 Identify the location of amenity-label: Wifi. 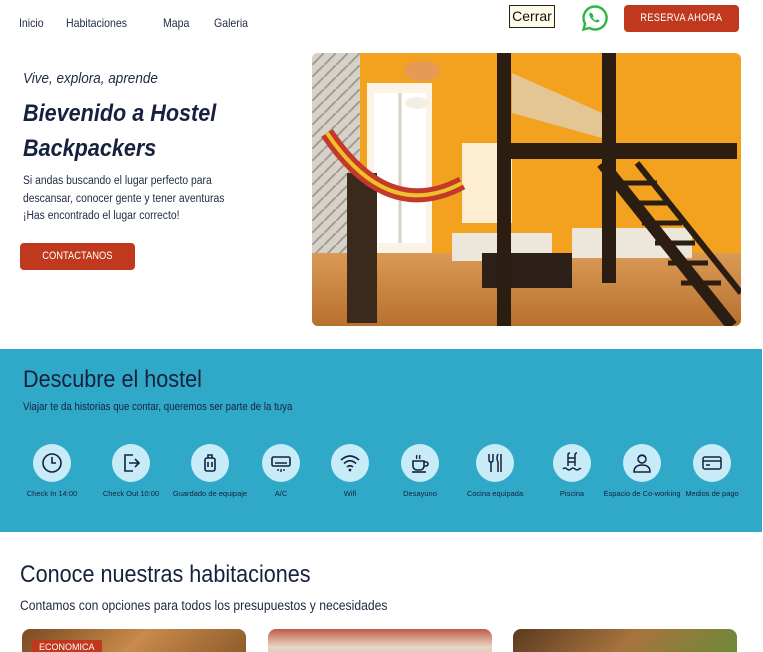
(350, 493).